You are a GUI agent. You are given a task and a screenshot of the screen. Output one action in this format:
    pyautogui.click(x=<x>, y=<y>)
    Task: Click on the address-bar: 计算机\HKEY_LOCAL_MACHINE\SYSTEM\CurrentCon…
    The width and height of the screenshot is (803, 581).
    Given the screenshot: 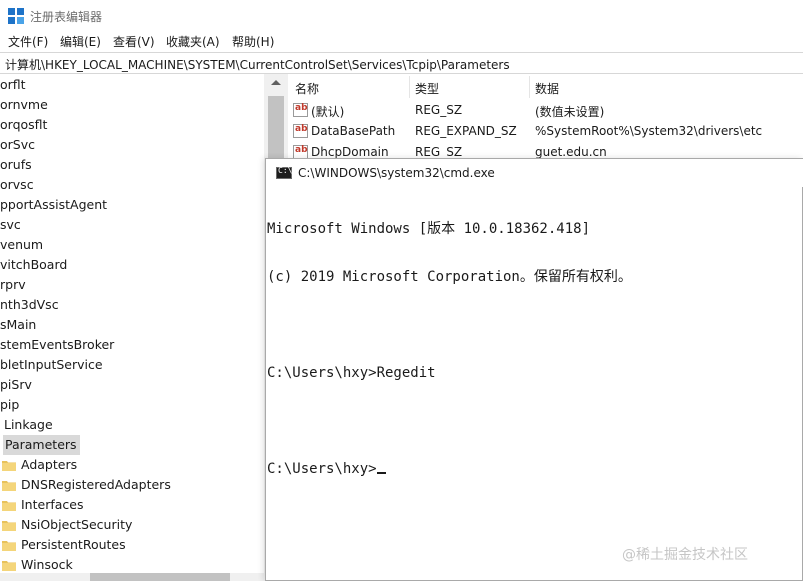 What is the action you would take?
    pyautogui.click(x=401, y=63)
    